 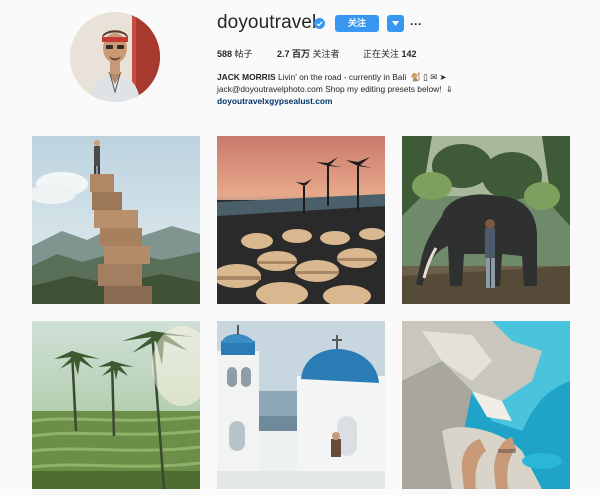 What do you see at coordinates (409, 54) in the screenshot?
I see `following-count: 142` at bounding box center [409, 54].